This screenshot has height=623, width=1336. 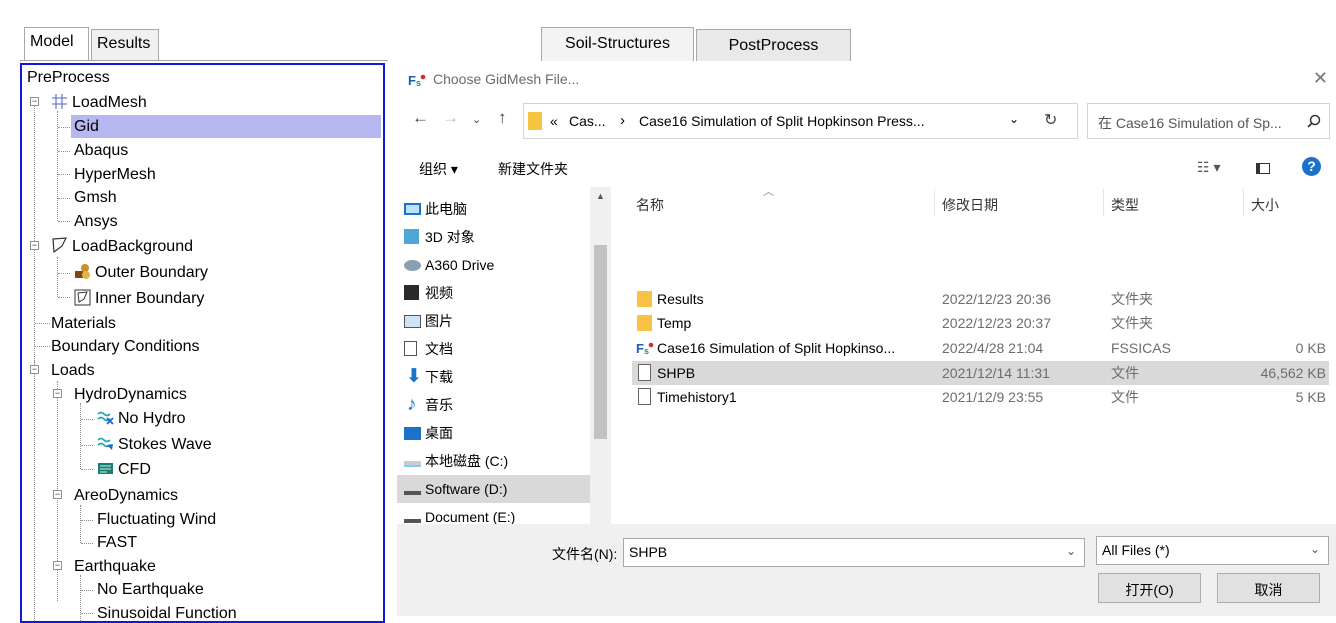 What do you see at coordinates (167, 611) in the screenshot?
I see `tree-item-sinusoidal-function: Sinusoidal Function` at bounding box center [167, 611].